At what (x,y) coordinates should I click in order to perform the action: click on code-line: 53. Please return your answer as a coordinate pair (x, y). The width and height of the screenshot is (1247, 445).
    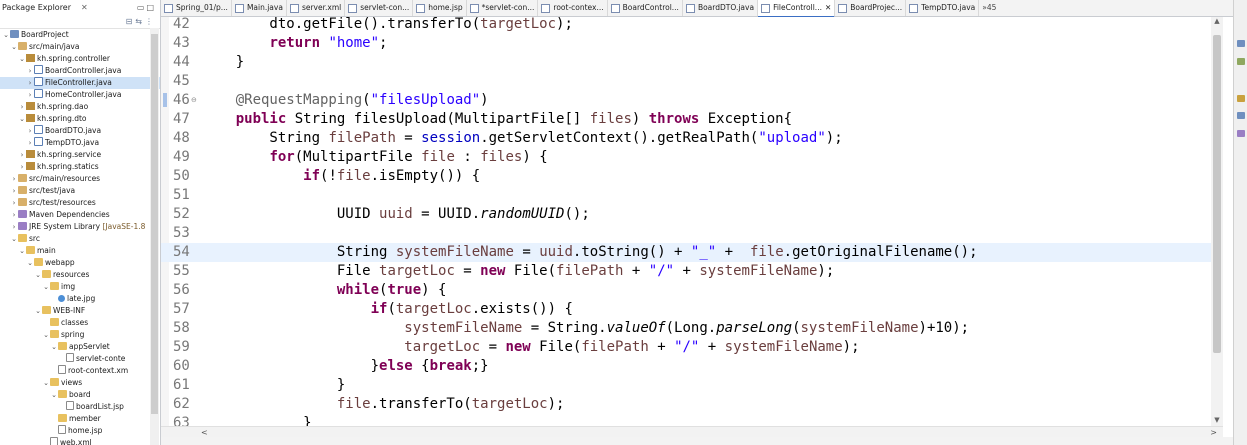
    Looking at the image, I should click on (686, 233).